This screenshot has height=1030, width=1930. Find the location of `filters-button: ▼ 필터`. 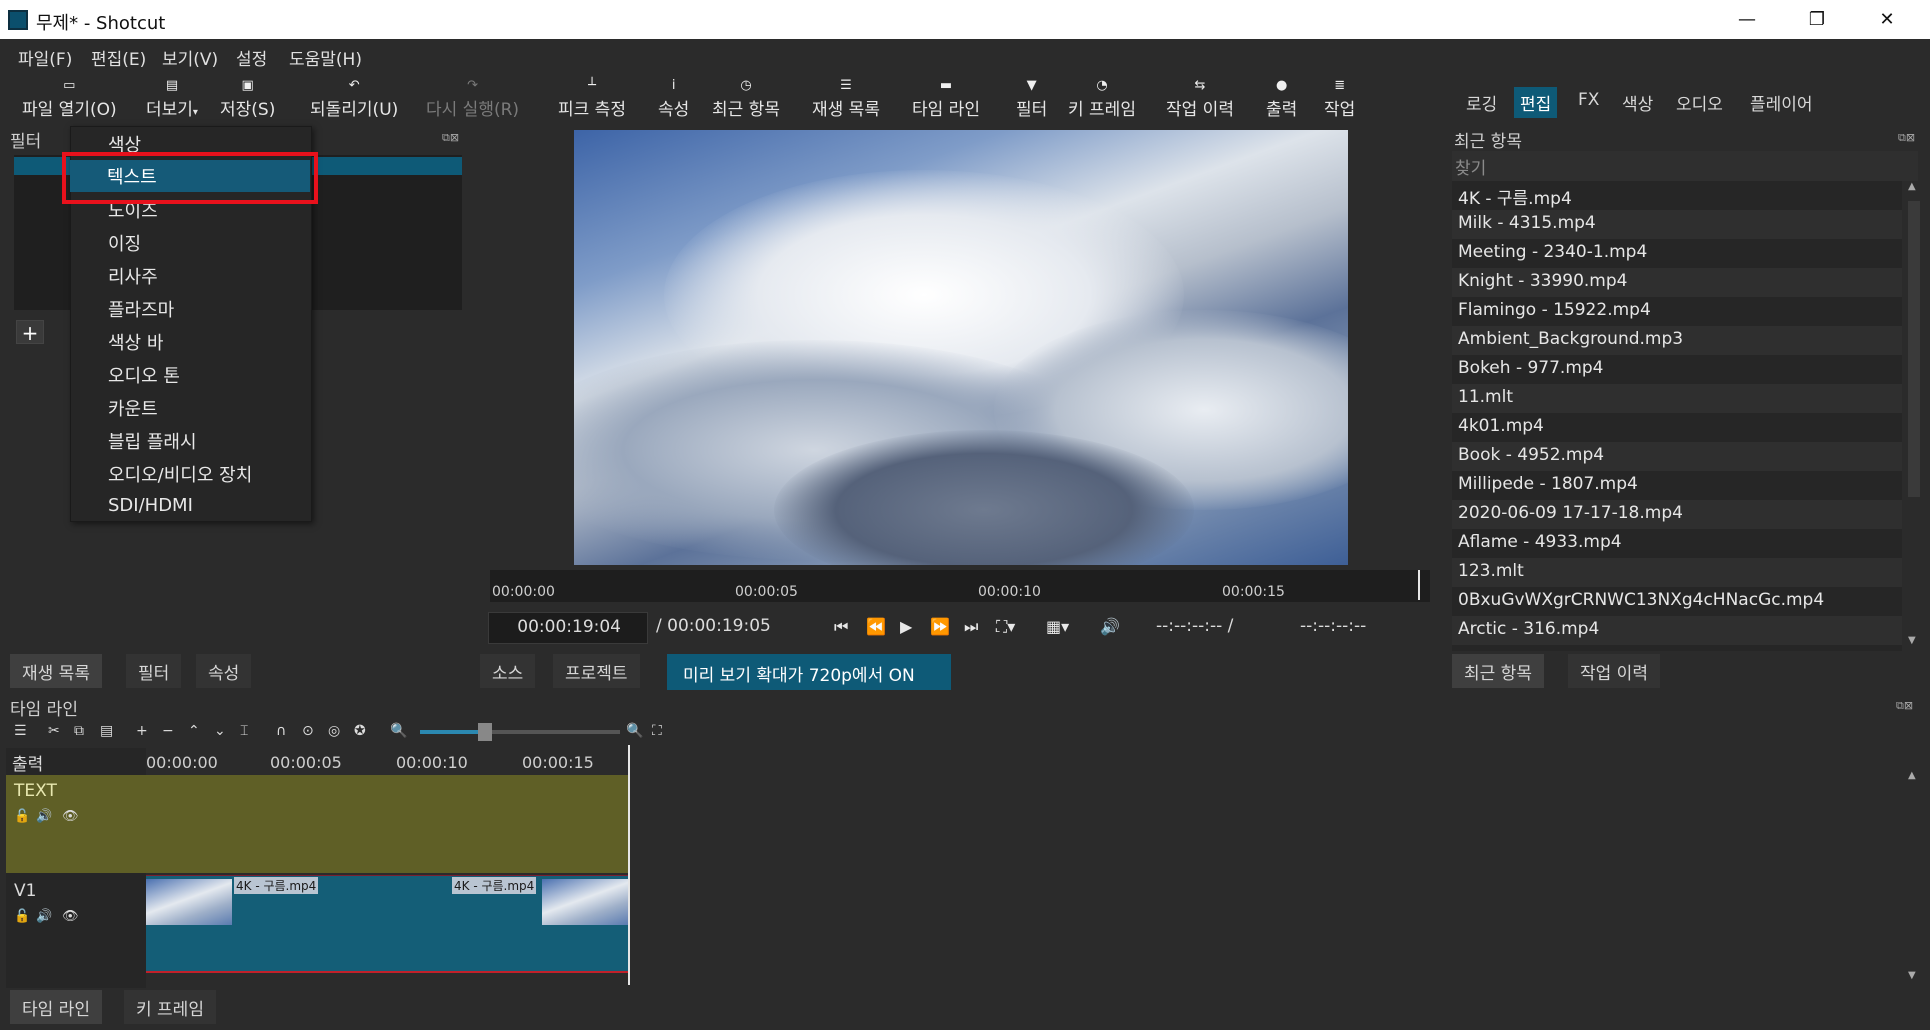

filters-button: ▼ 필터 is located at coordinates (1031, 98).